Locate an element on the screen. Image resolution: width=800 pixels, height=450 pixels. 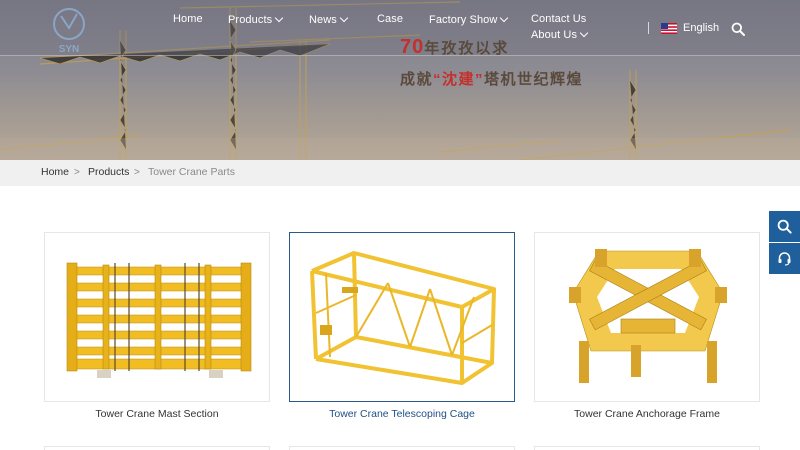
nav-factory-show: Factory Show is located at coordinates (469, 19).